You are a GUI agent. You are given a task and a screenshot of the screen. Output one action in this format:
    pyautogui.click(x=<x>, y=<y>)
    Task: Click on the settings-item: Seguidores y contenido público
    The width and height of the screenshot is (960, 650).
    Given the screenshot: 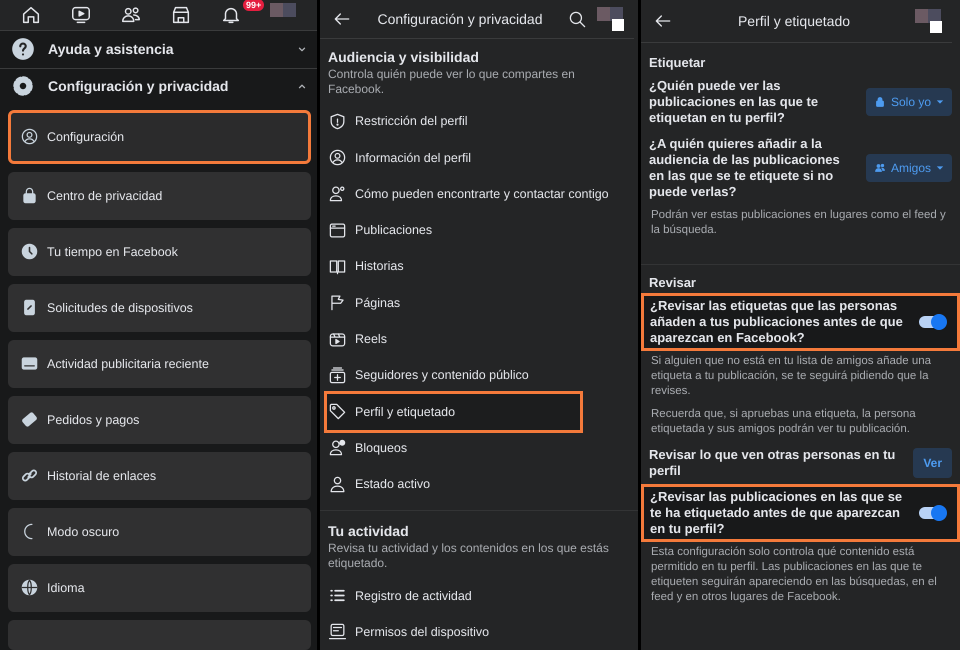 What is the action you would take?
    pyautogui.click(x=479, y=375)
    